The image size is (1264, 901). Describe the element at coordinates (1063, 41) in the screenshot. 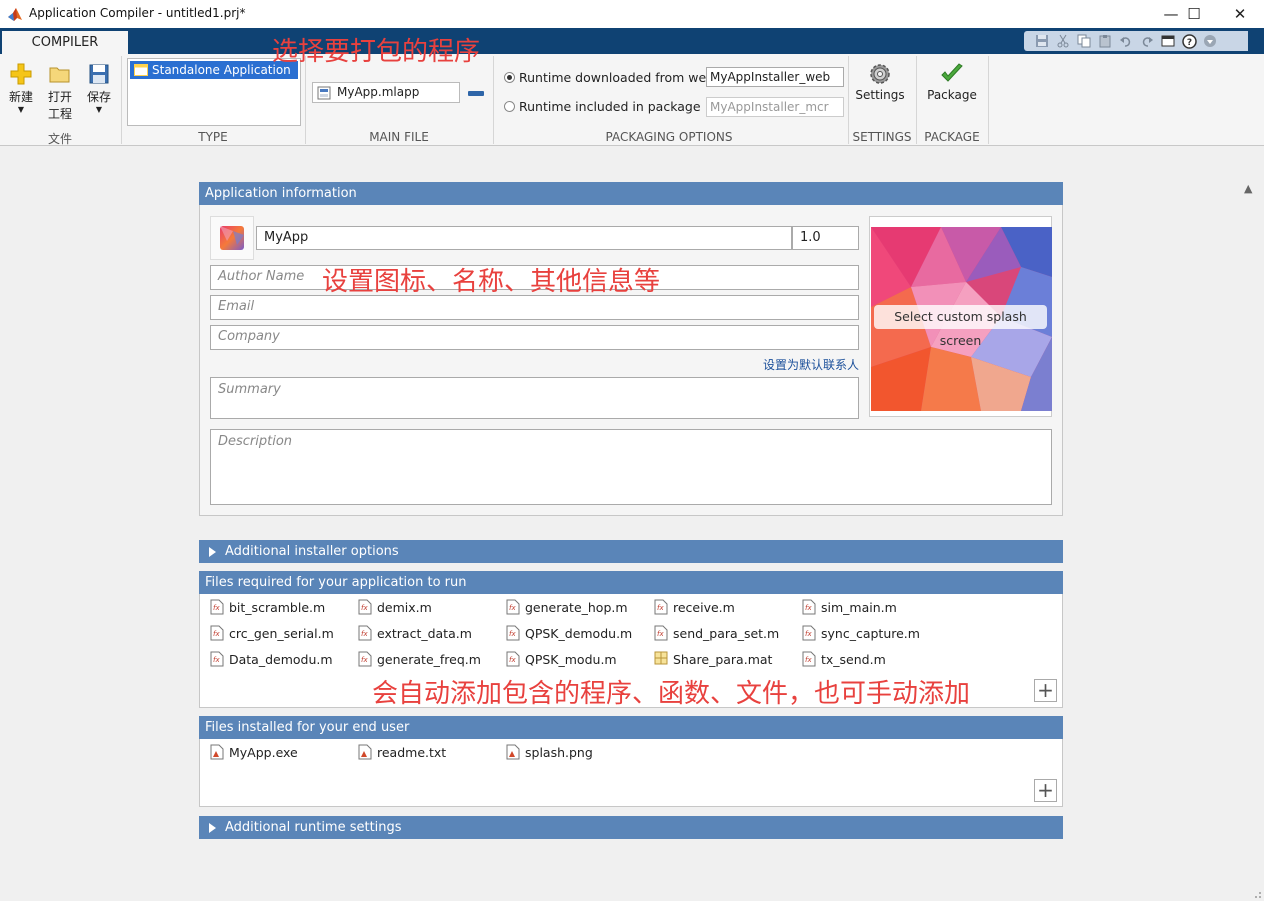

I see `cut-icon` at that location.